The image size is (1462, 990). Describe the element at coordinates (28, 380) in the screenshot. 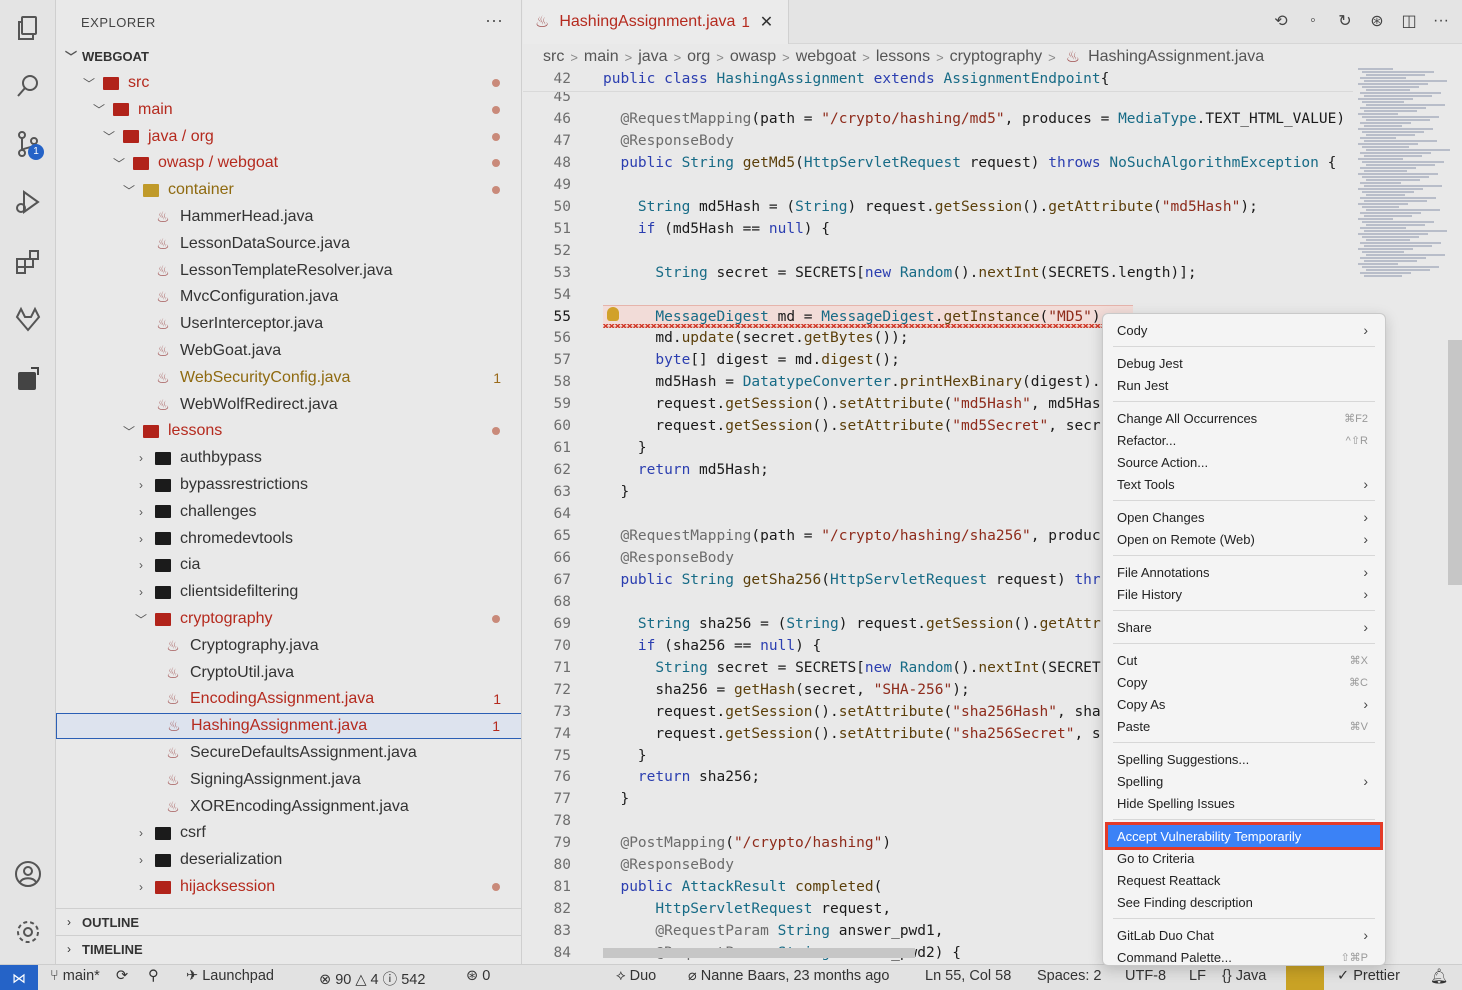

I see `cody-icon` at that location.